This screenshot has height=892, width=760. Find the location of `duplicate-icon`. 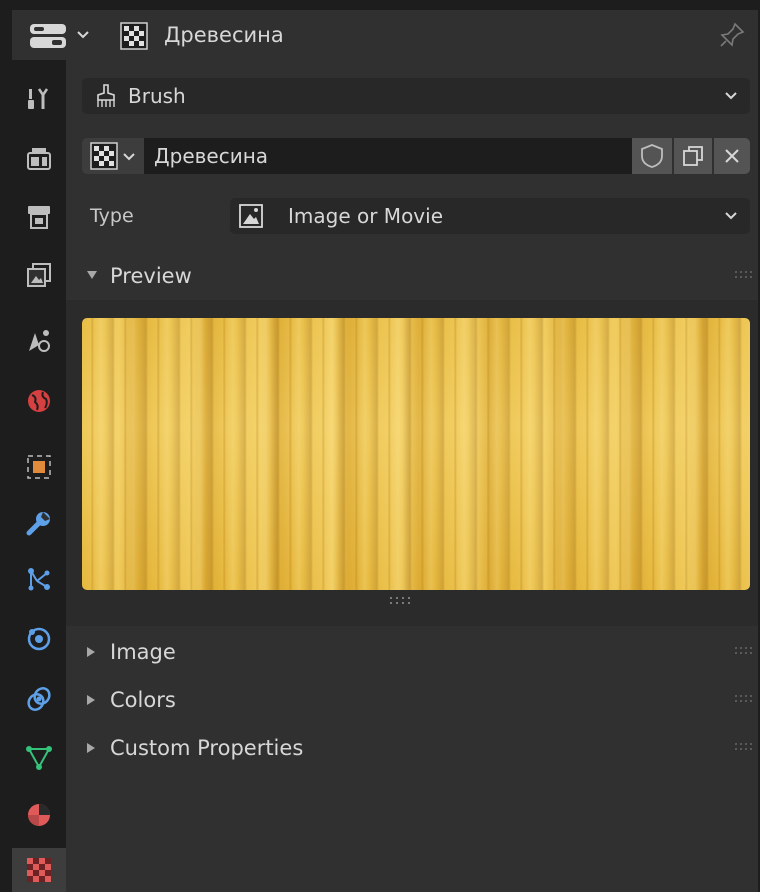

duplicate-icon is located at coordinates (693, 156).